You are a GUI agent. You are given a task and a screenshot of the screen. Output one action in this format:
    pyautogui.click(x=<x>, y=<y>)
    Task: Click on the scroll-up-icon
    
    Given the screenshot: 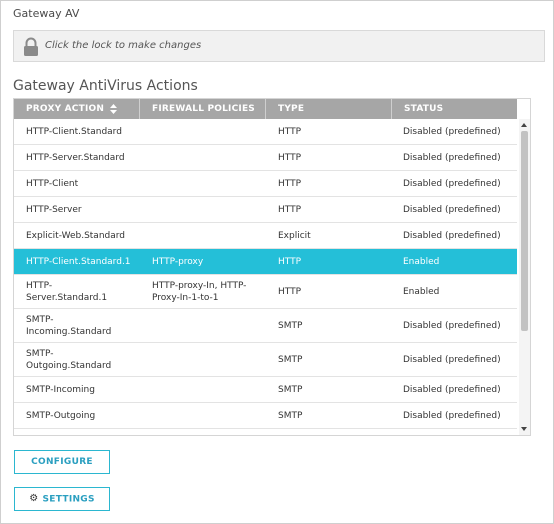 What is the action you would take?
    pyautogui.click(x=524, y=125)
    